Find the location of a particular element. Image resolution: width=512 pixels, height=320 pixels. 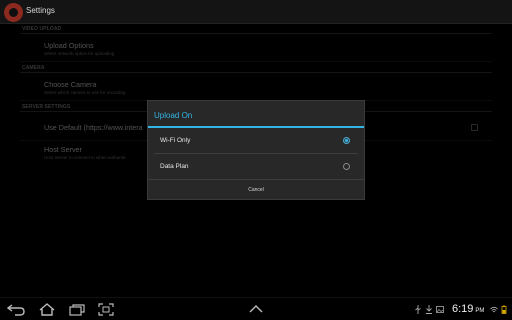

wifi-icon is located at coordinates (494, 309).